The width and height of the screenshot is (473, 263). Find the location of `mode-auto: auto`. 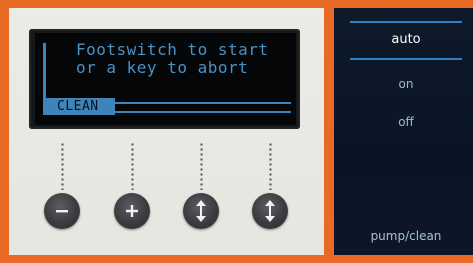

mode-auto: auto is located at coordinates (406, 39).